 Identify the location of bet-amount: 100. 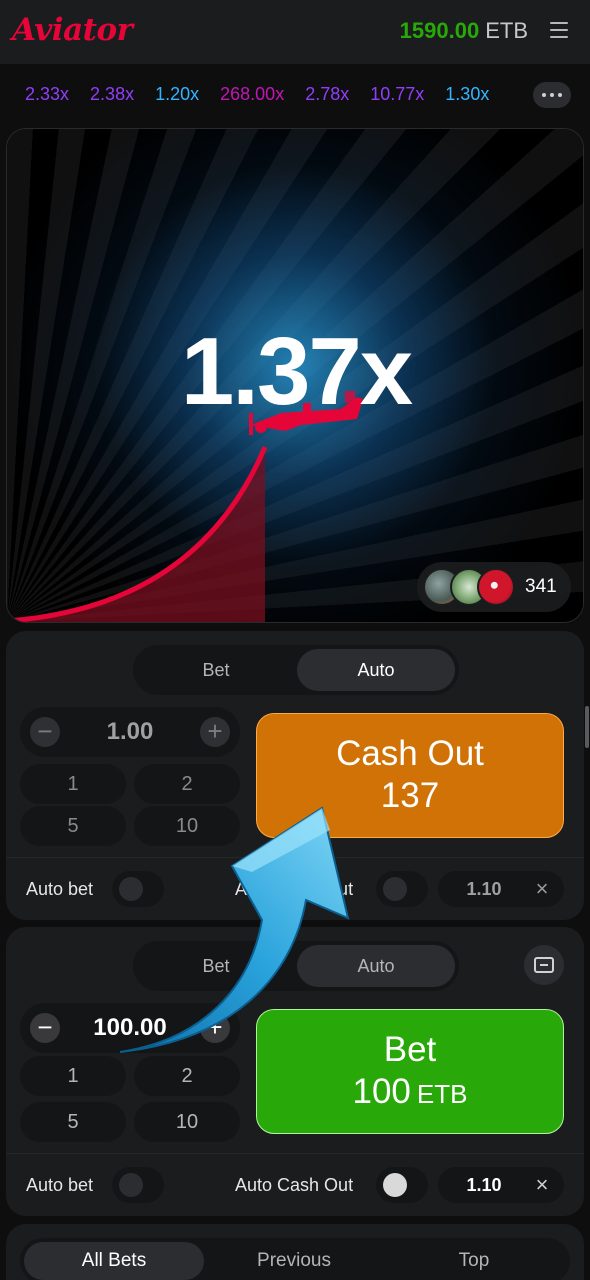
(381, 1091).